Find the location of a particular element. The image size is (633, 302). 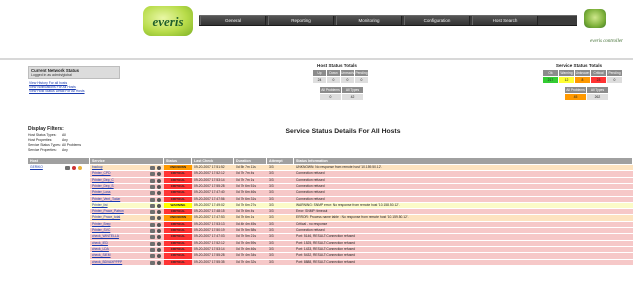

service-total-value: 45 is located at coordinates (575, 97).